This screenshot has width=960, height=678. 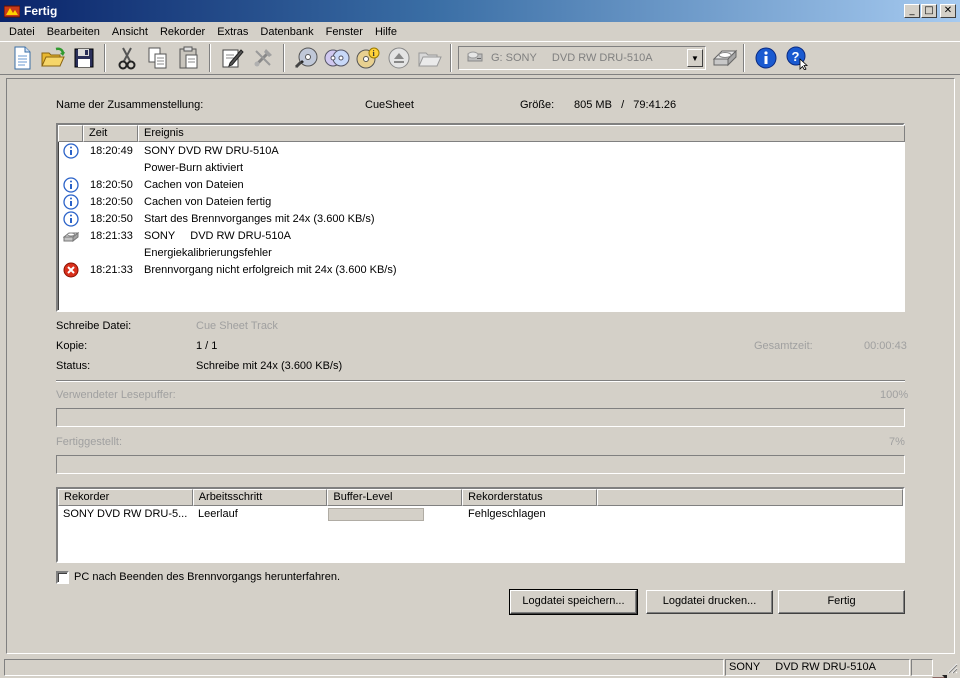 What do you see at coordinates (208, 202) in the screenshot?
I see `log-event: Cachen von Dateien fertig` at bounding box center [208, 202].